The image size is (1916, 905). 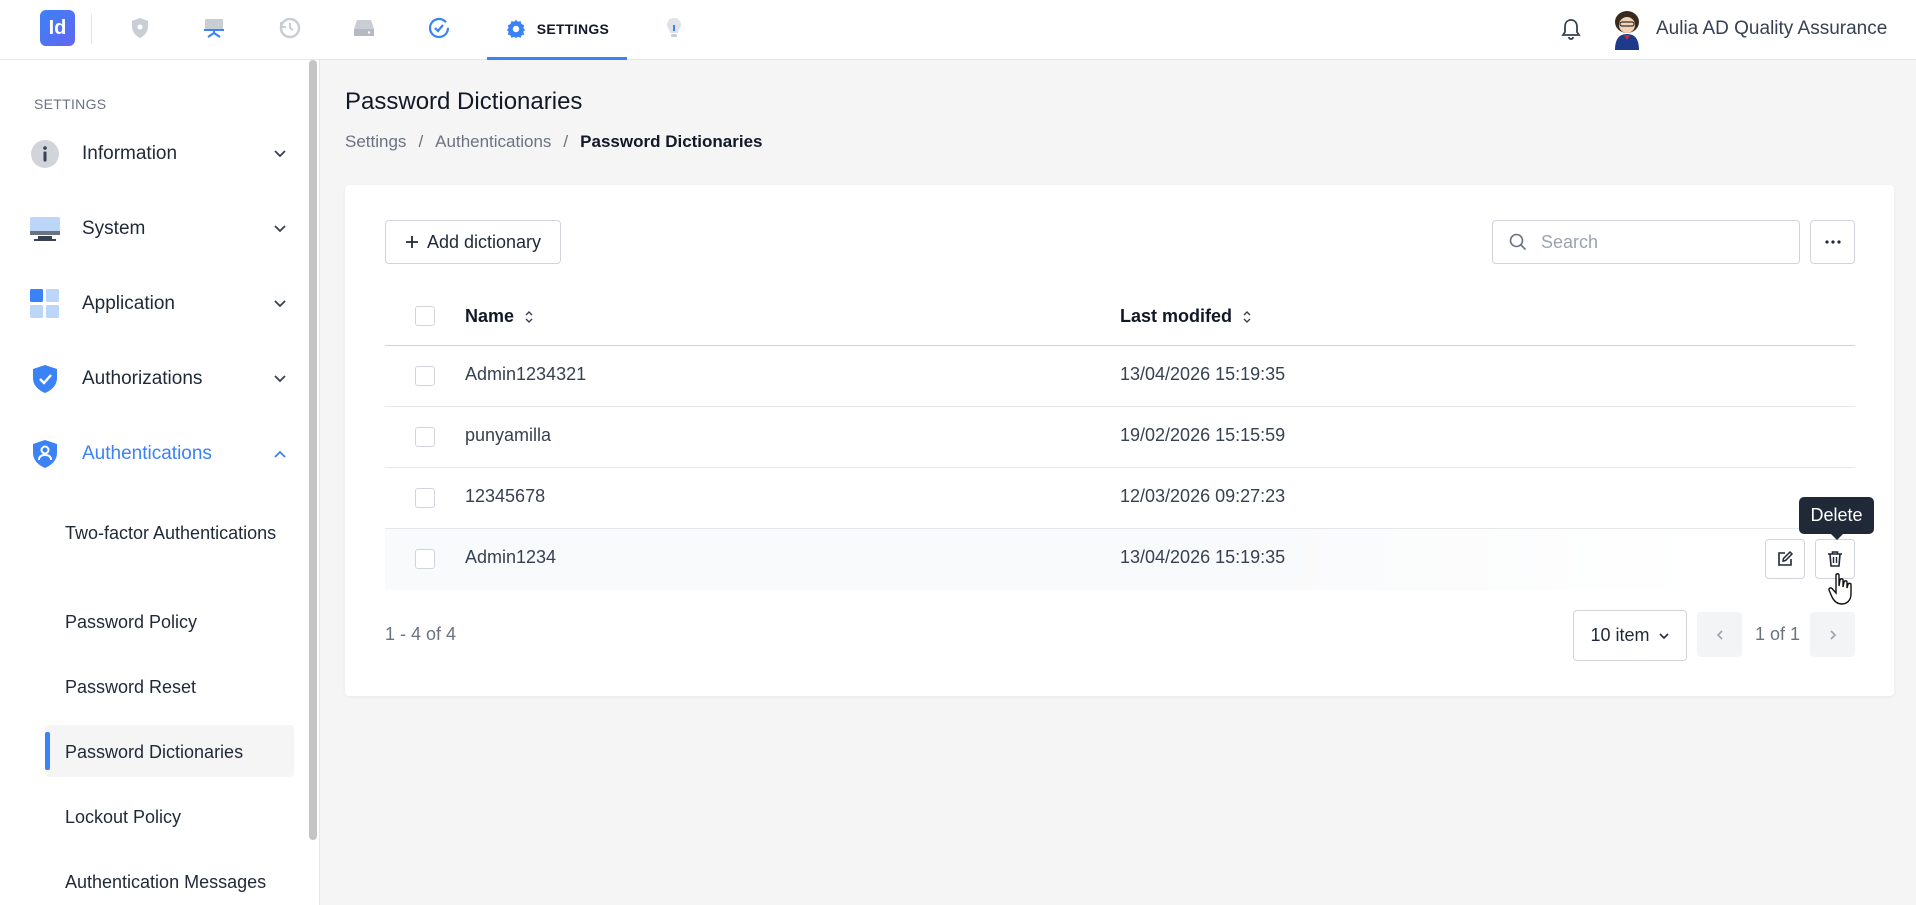 I want to click on breadcrumb-authentications: Authentications, so click(x=493, y=142).